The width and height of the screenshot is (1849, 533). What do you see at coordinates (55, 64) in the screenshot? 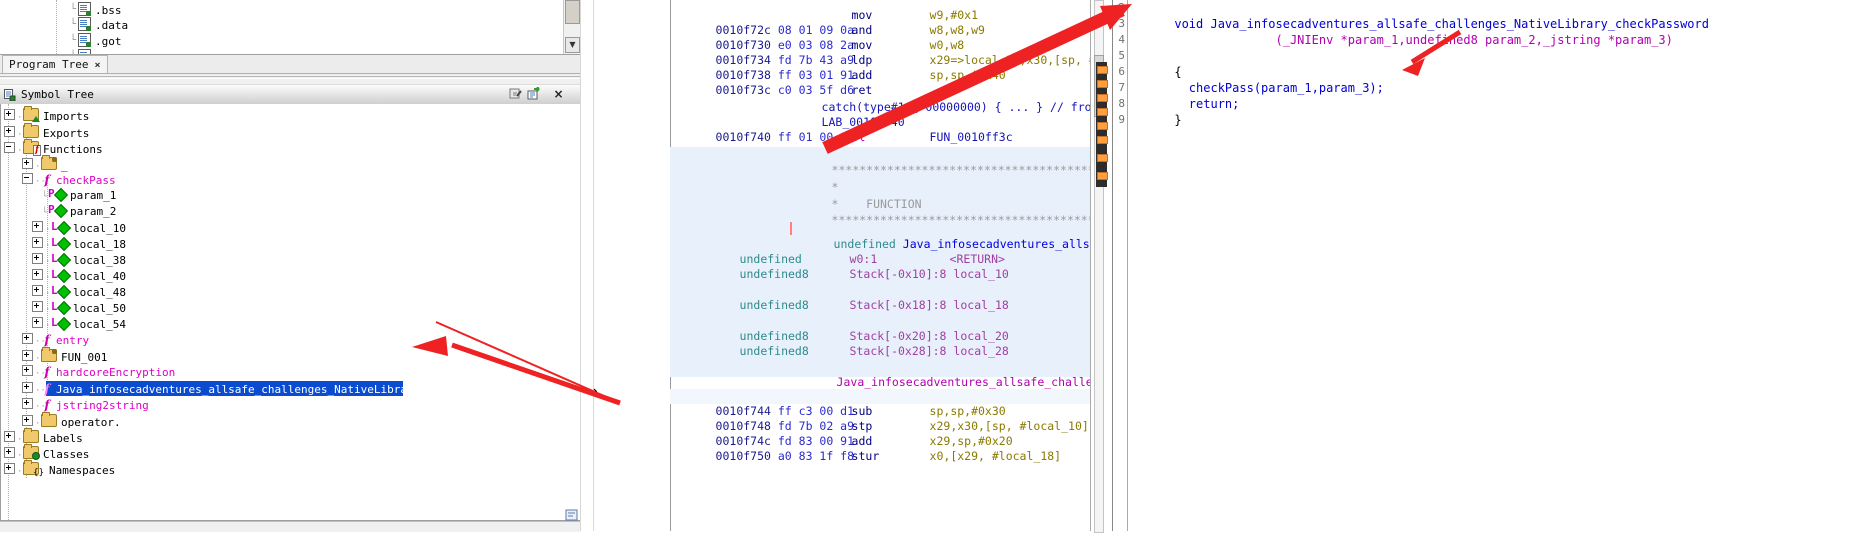
I see `tab-program-tree: Program Tree ×` at bounding box center [55, 64].